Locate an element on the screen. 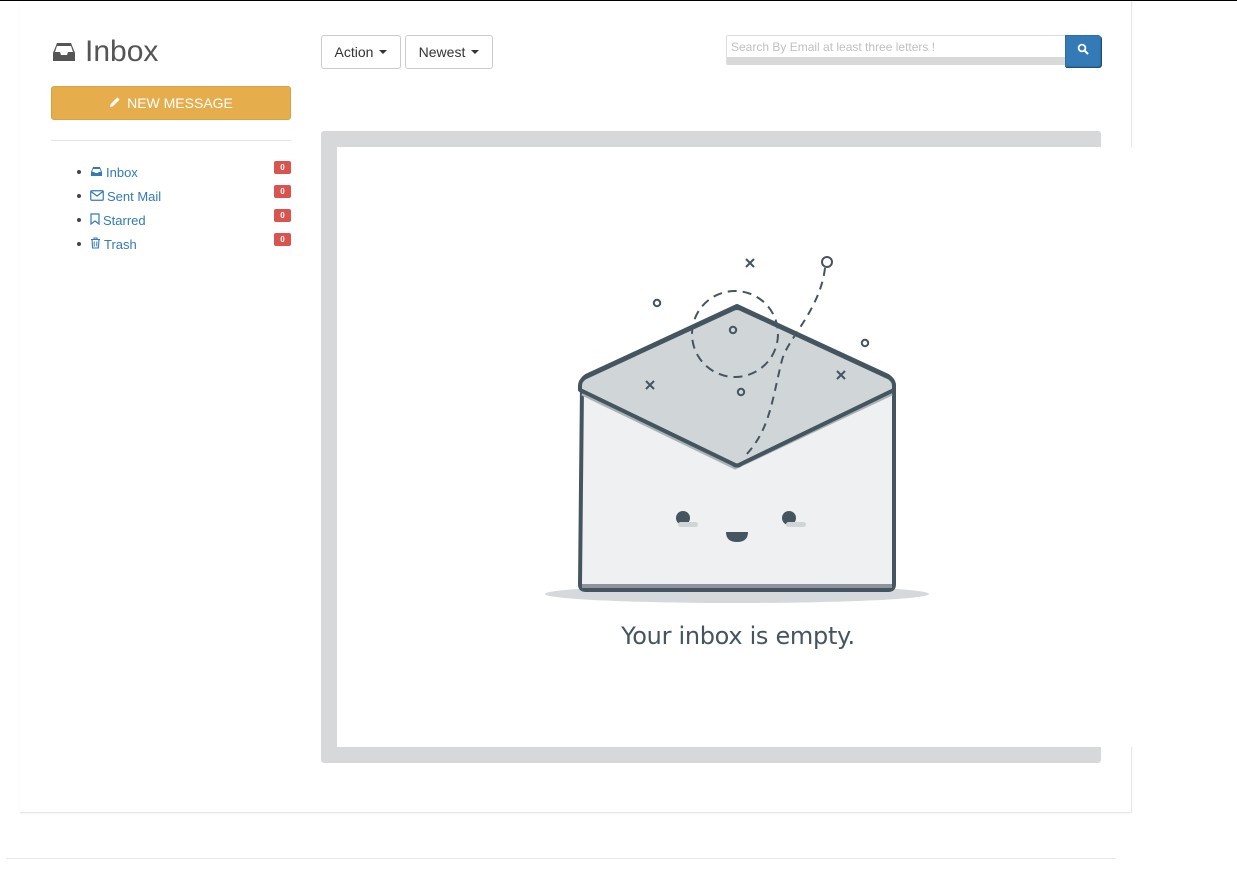 The image size is (1237, 876). search-button is located at coordinates (1083, 51).